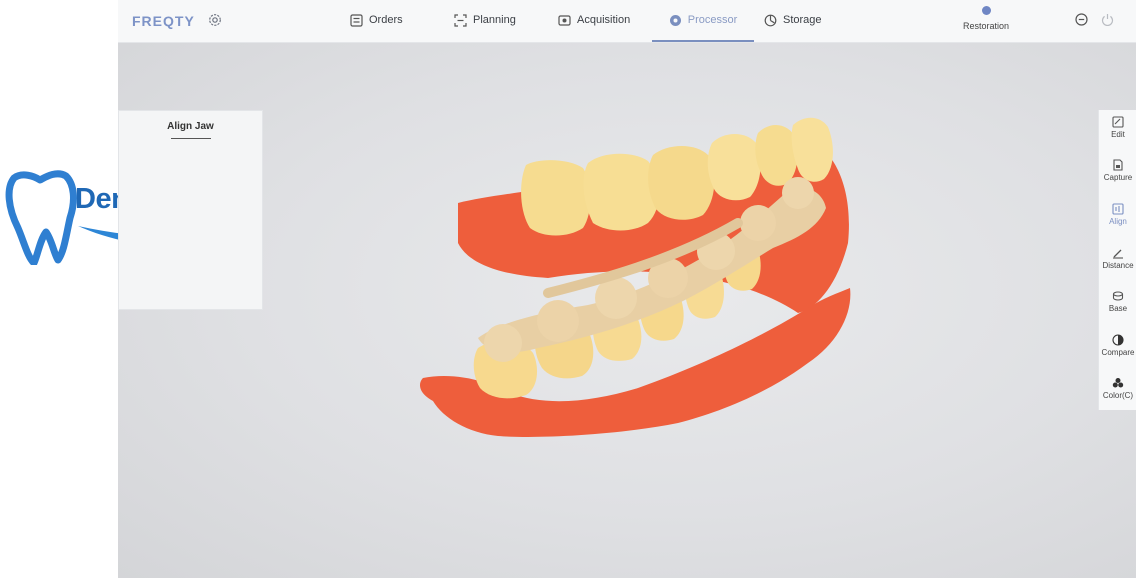 The image size is (1136, 578). What do you see at coordinates (675, 20) in the screenshot?
I see `processor-icon` at bounding box center [675, 20].